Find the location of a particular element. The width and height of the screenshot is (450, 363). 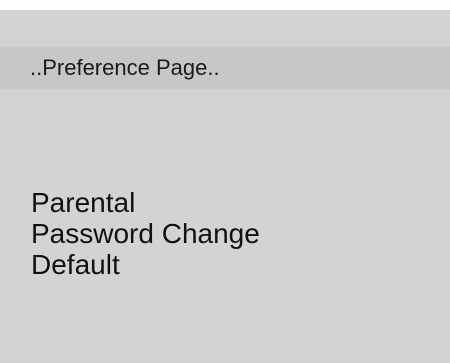

preference-menu: Parental Password Change Default is located at coordinates (145, 233).